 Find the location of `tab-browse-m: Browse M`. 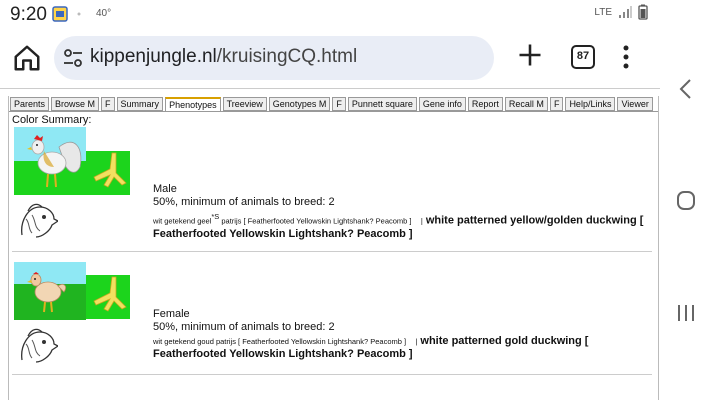

tab-browse-m: Browse M is located at coordinates (75, 104).